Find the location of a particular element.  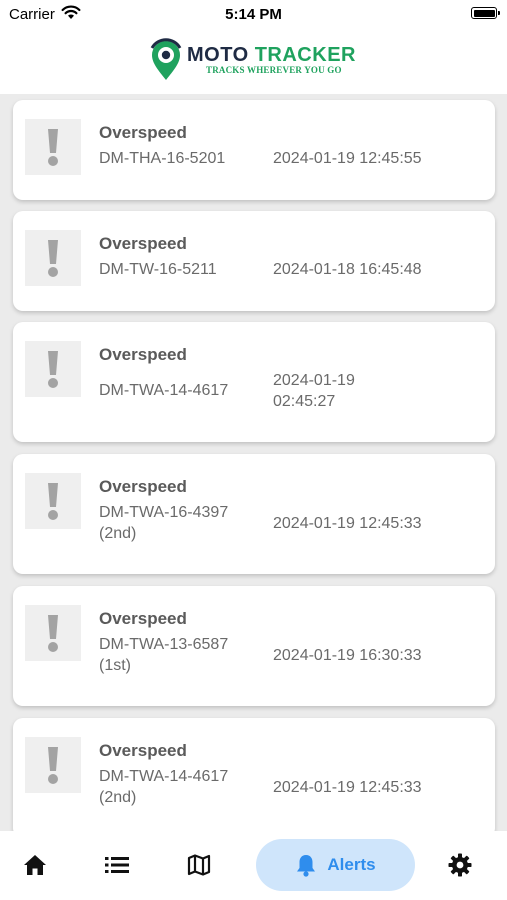

alert-vehicle: DM-TWA-13-6587 (1st) is located at coordinates (164, 655).